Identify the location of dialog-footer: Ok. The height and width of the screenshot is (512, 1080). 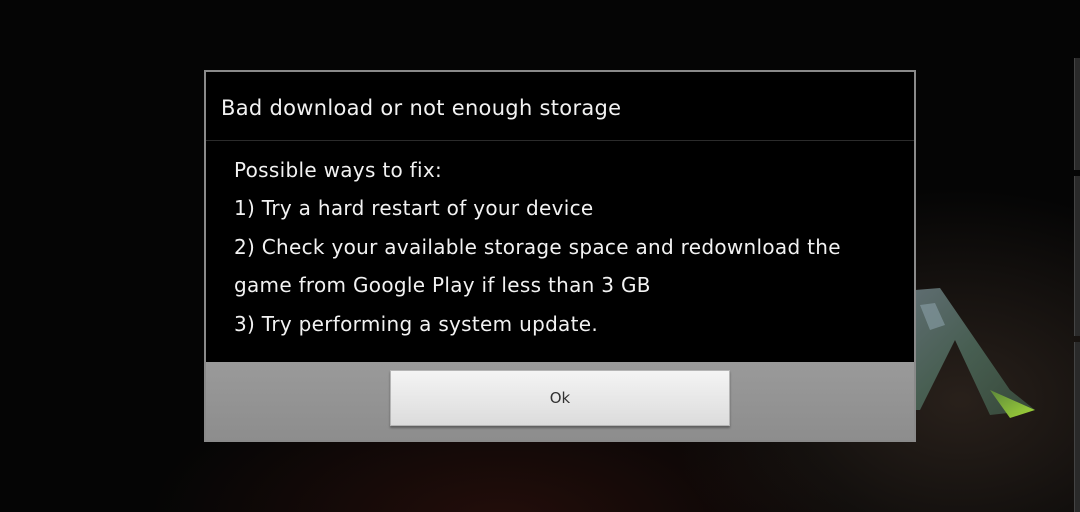
(560, 401).